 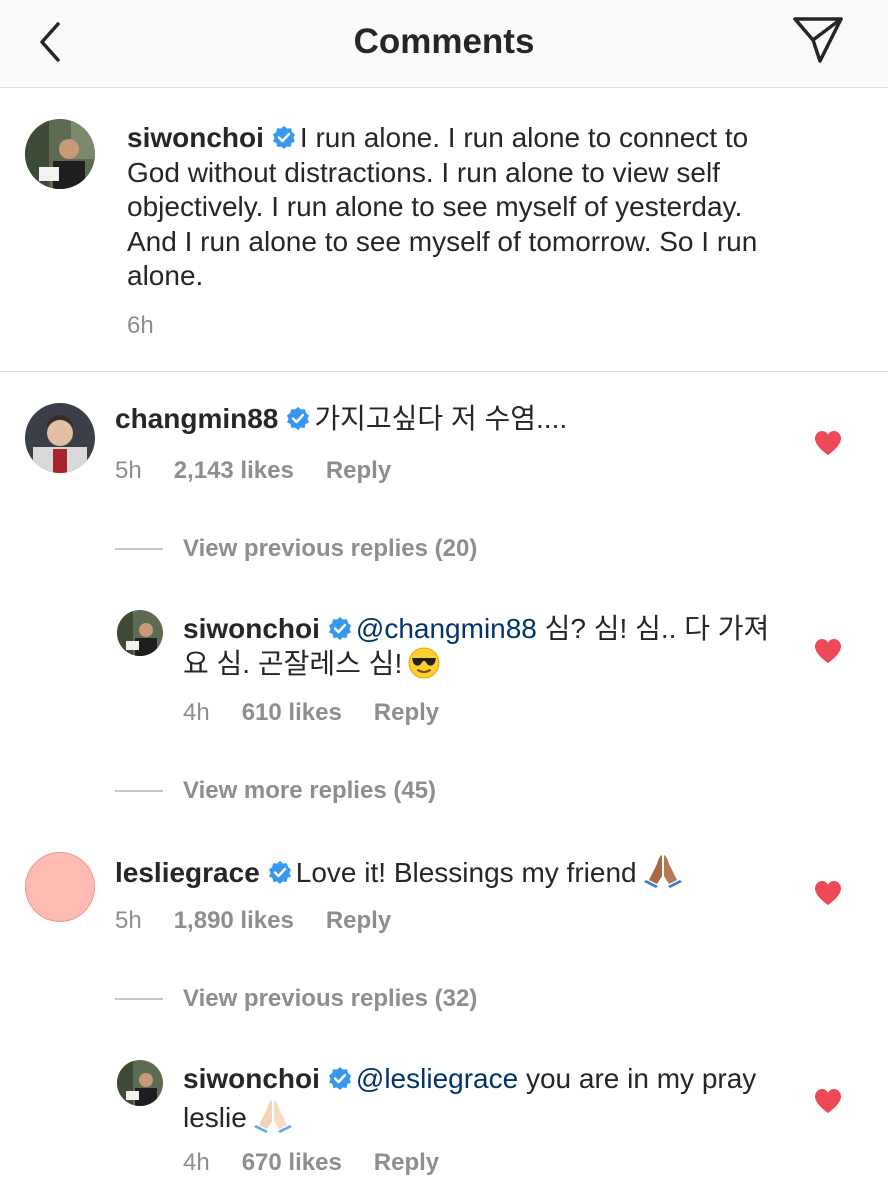 What do you see at coordinates (424, 662) in the screenshot?
I see `sunglasses-face-emoji-icon` at bounding box center [424, 662].